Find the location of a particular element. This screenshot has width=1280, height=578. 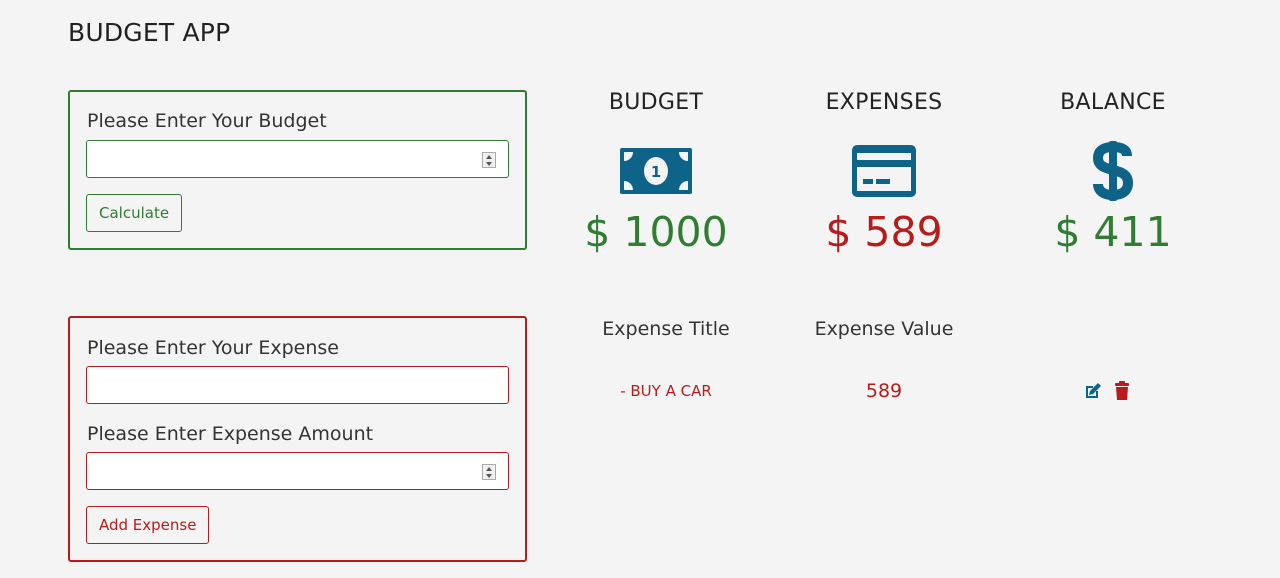

app-title: BUDGET APP is located at coordinates (149, 32).